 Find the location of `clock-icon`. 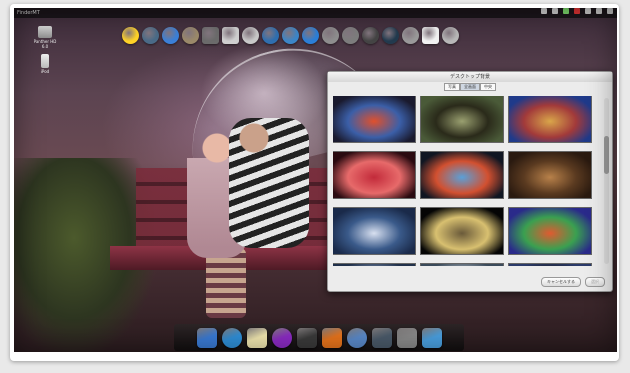

clock-icon is located at coordinates (577, 11).